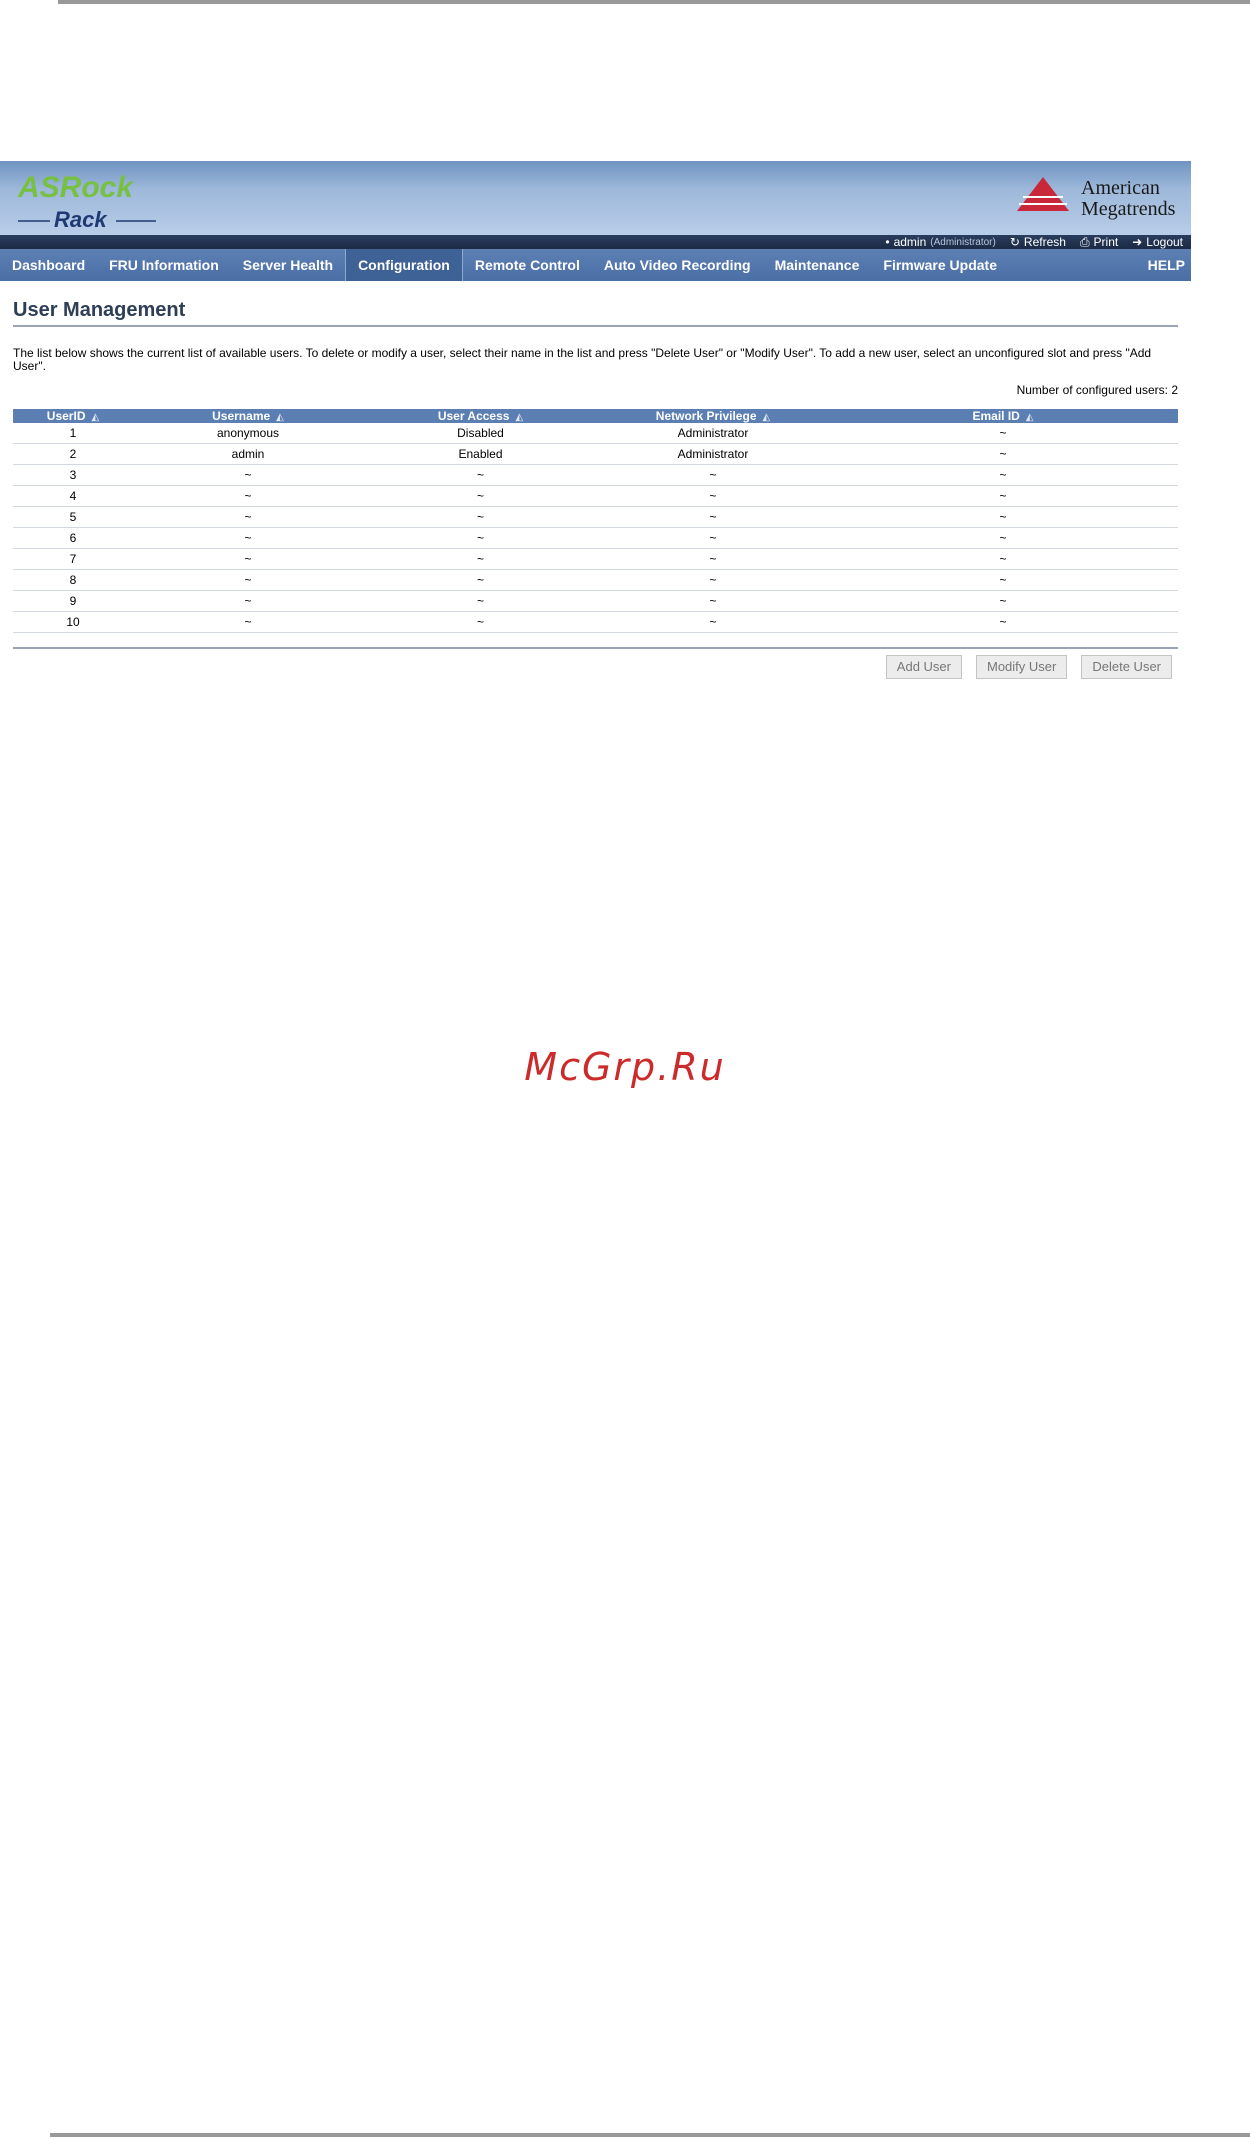 The width and height of the screenshot is (1250, 2139). I want to click on cell-userid: 5, so click(73, 517).